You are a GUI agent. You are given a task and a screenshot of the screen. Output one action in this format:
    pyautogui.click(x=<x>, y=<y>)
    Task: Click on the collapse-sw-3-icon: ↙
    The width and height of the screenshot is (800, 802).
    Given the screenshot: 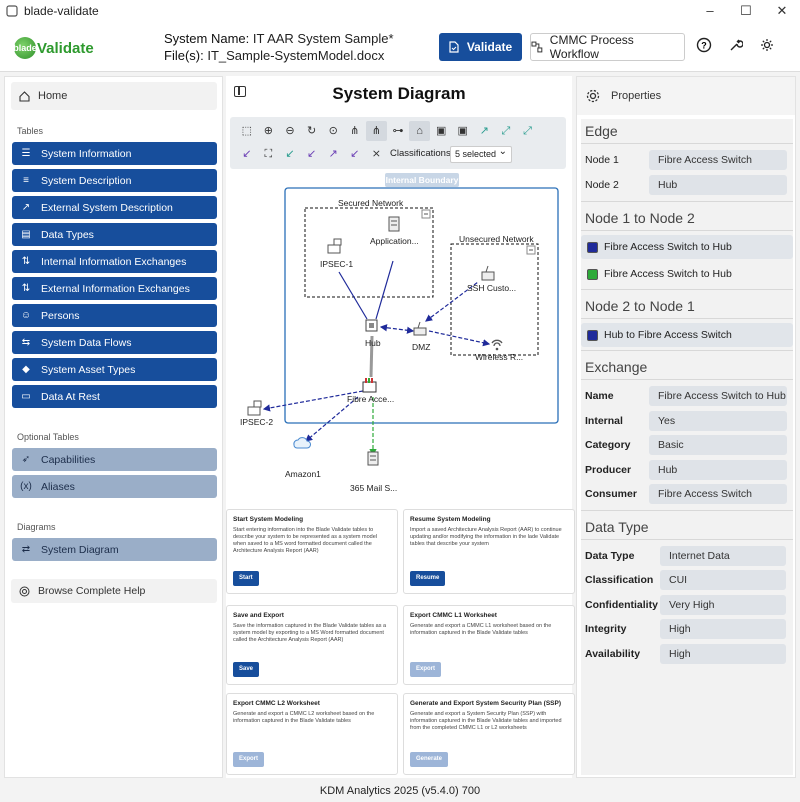 What is the action you would take?
    pyautogui.click(x=355, y=154)
    